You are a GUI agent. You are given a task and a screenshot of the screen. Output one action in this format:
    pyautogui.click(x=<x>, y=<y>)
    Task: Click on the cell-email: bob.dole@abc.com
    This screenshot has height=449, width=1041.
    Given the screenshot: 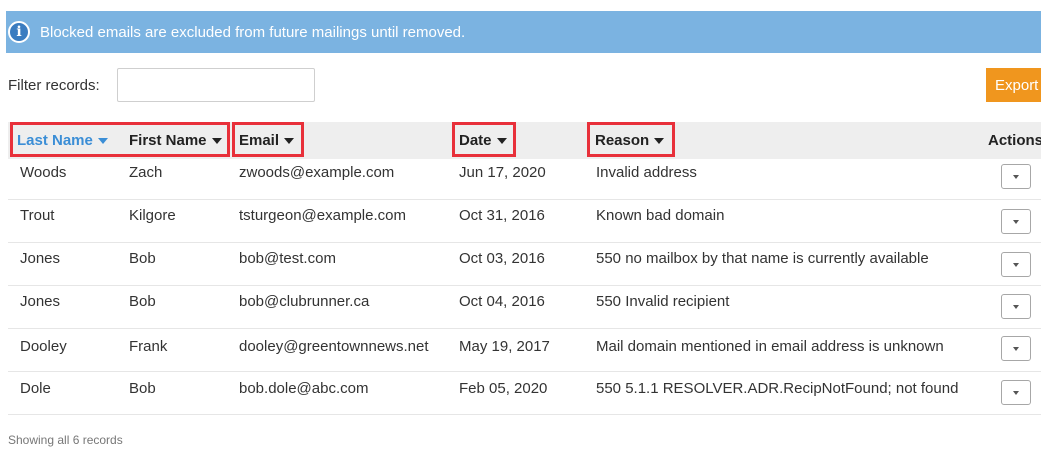 What is the action you would take?
    pyautogui.click(x=304, y=388)
    